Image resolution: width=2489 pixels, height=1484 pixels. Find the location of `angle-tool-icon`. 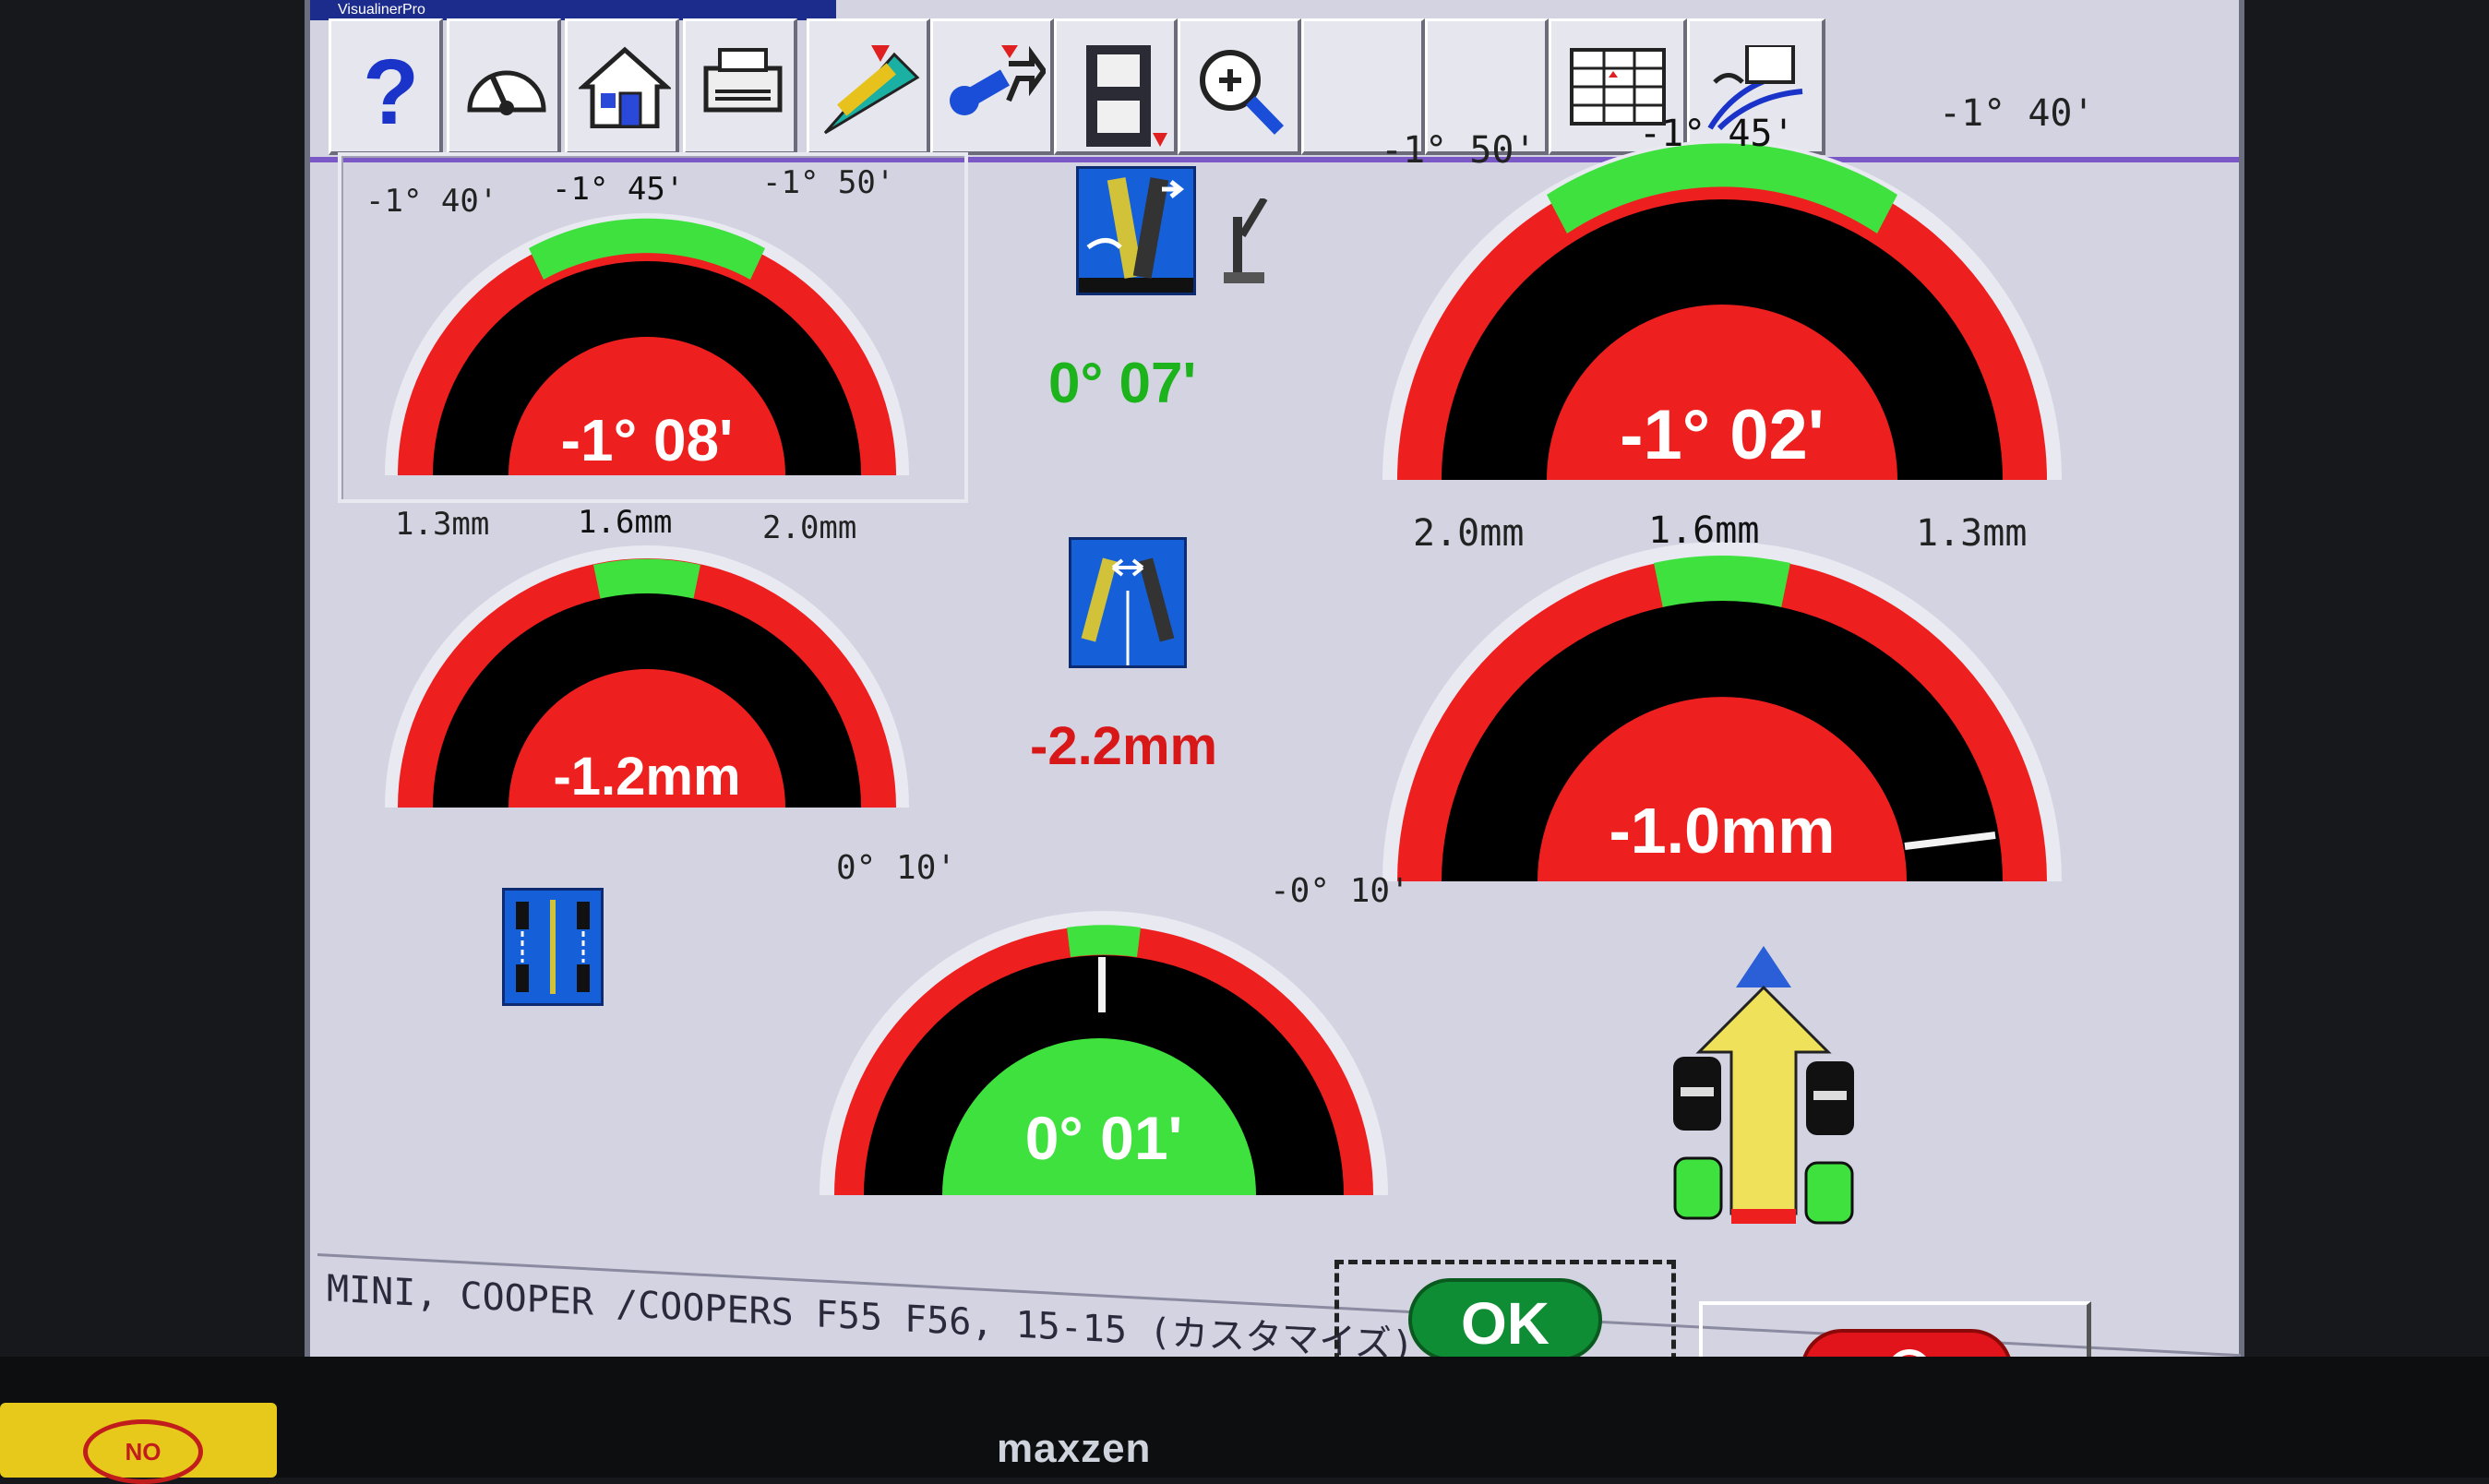

angle-tool-icon is located at coordinates (871, 90).